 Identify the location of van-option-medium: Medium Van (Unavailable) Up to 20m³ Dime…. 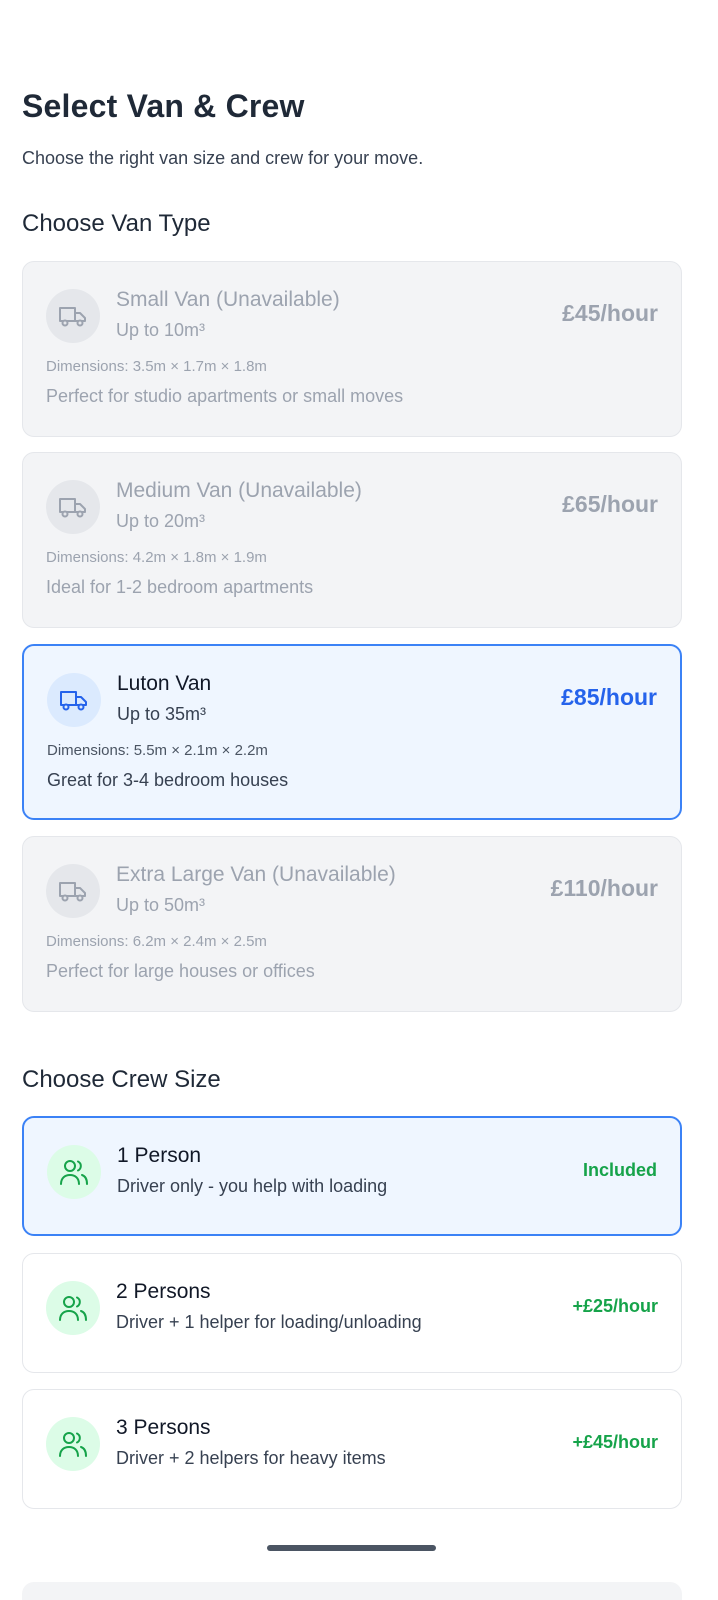
(352, 540).